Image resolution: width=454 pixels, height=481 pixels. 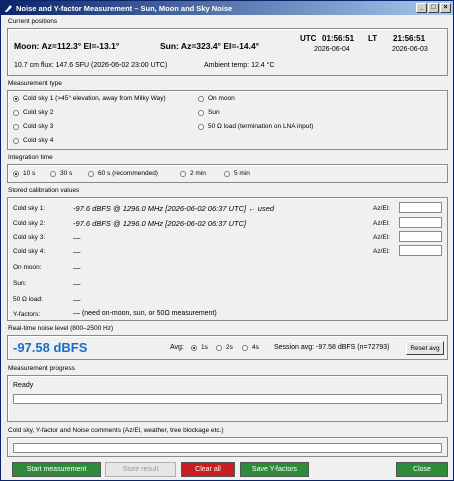 I want to click on noise-level-value: -97.58 dBFS, so click(x=50, y=347).